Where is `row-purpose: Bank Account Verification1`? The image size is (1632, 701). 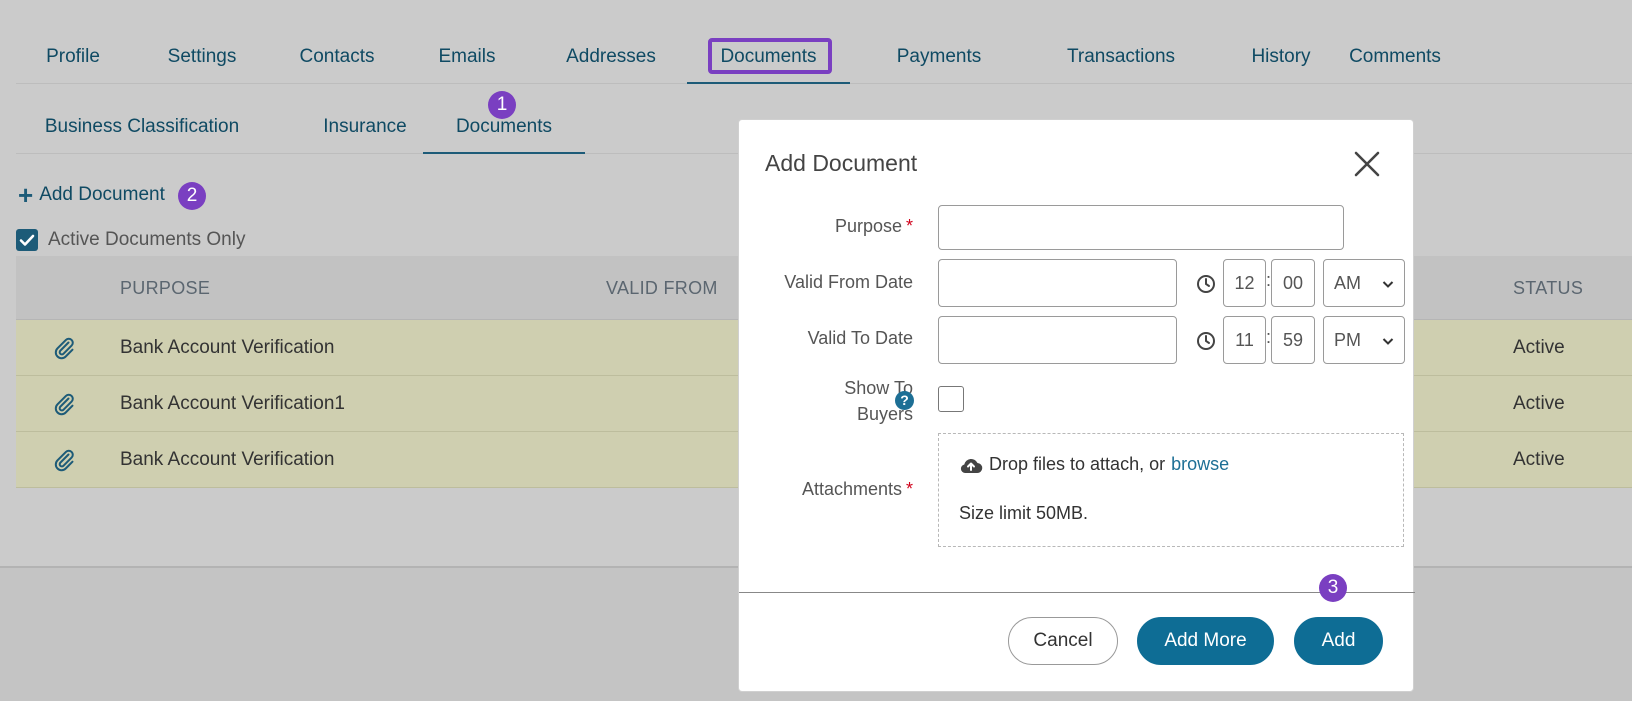
row-purpose: Bank Account Verification1 is located at coordinates (232, 403).